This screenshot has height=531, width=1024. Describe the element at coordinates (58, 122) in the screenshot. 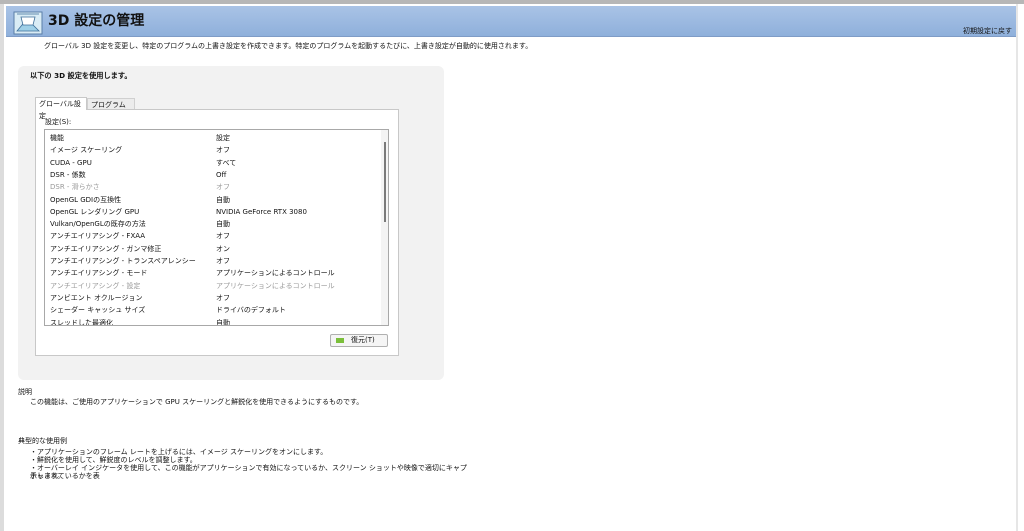

I see `settings-label: 設定(S):` at that location.